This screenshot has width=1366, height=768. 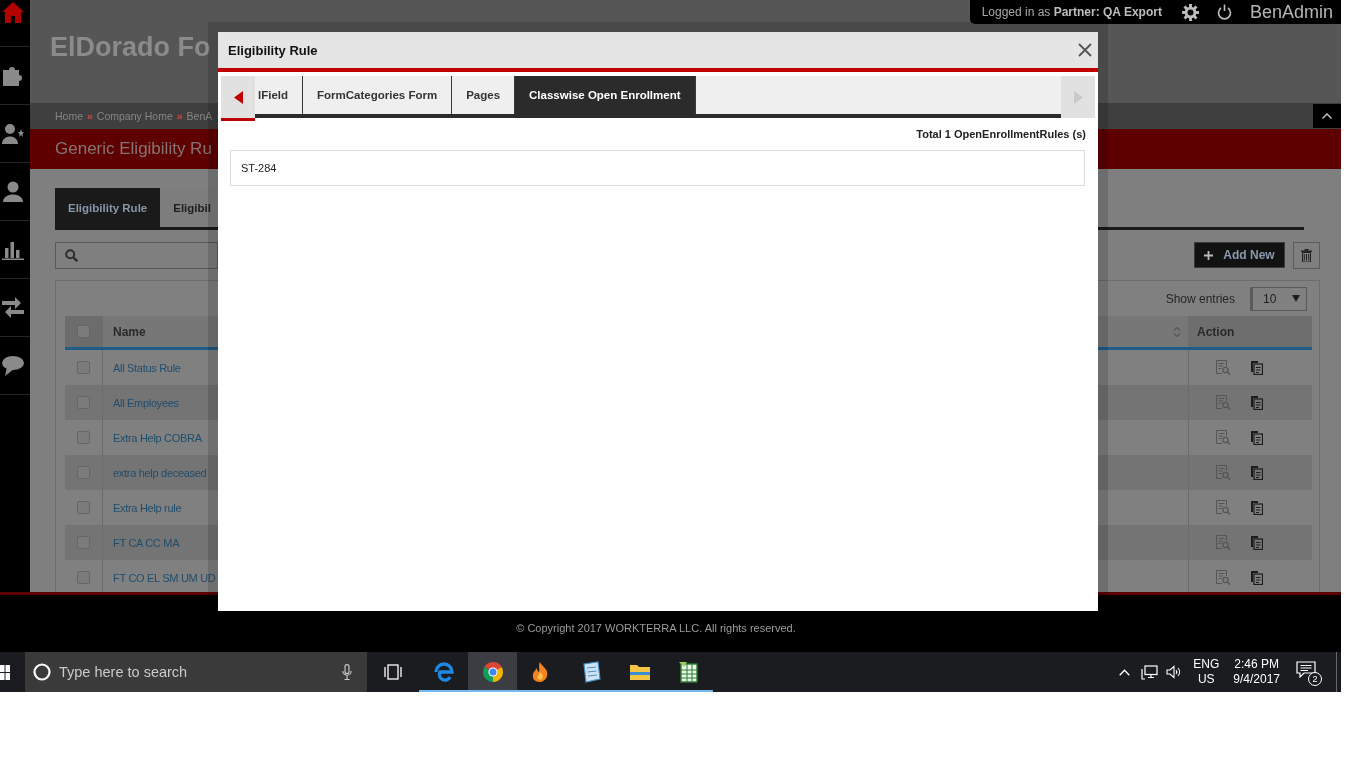 What do you see at coordinates (69, 116) in the screenshot?
I see `breadcrumb-link: Home` at bounding box center [69, 116].